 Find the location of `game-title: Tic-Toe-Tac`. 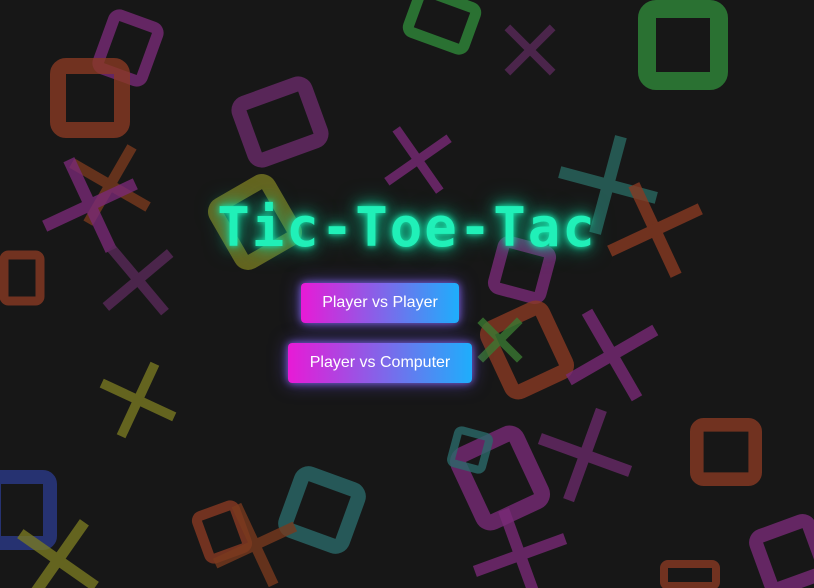

game-title: Tic-Toe-Tac is located at coordinates (407, 227).